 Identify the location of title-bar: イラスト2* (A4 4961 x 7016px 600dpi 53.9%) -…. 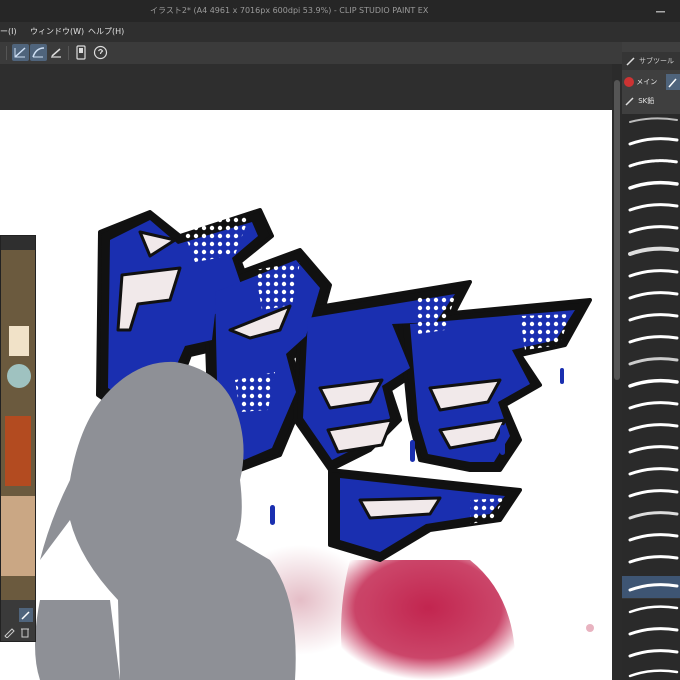
(340, 11).